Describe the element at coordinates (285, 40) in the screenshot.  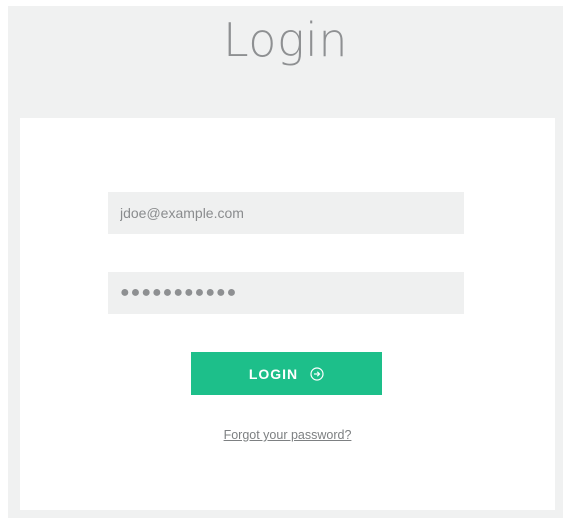
I see `page-title: Login` at that location.